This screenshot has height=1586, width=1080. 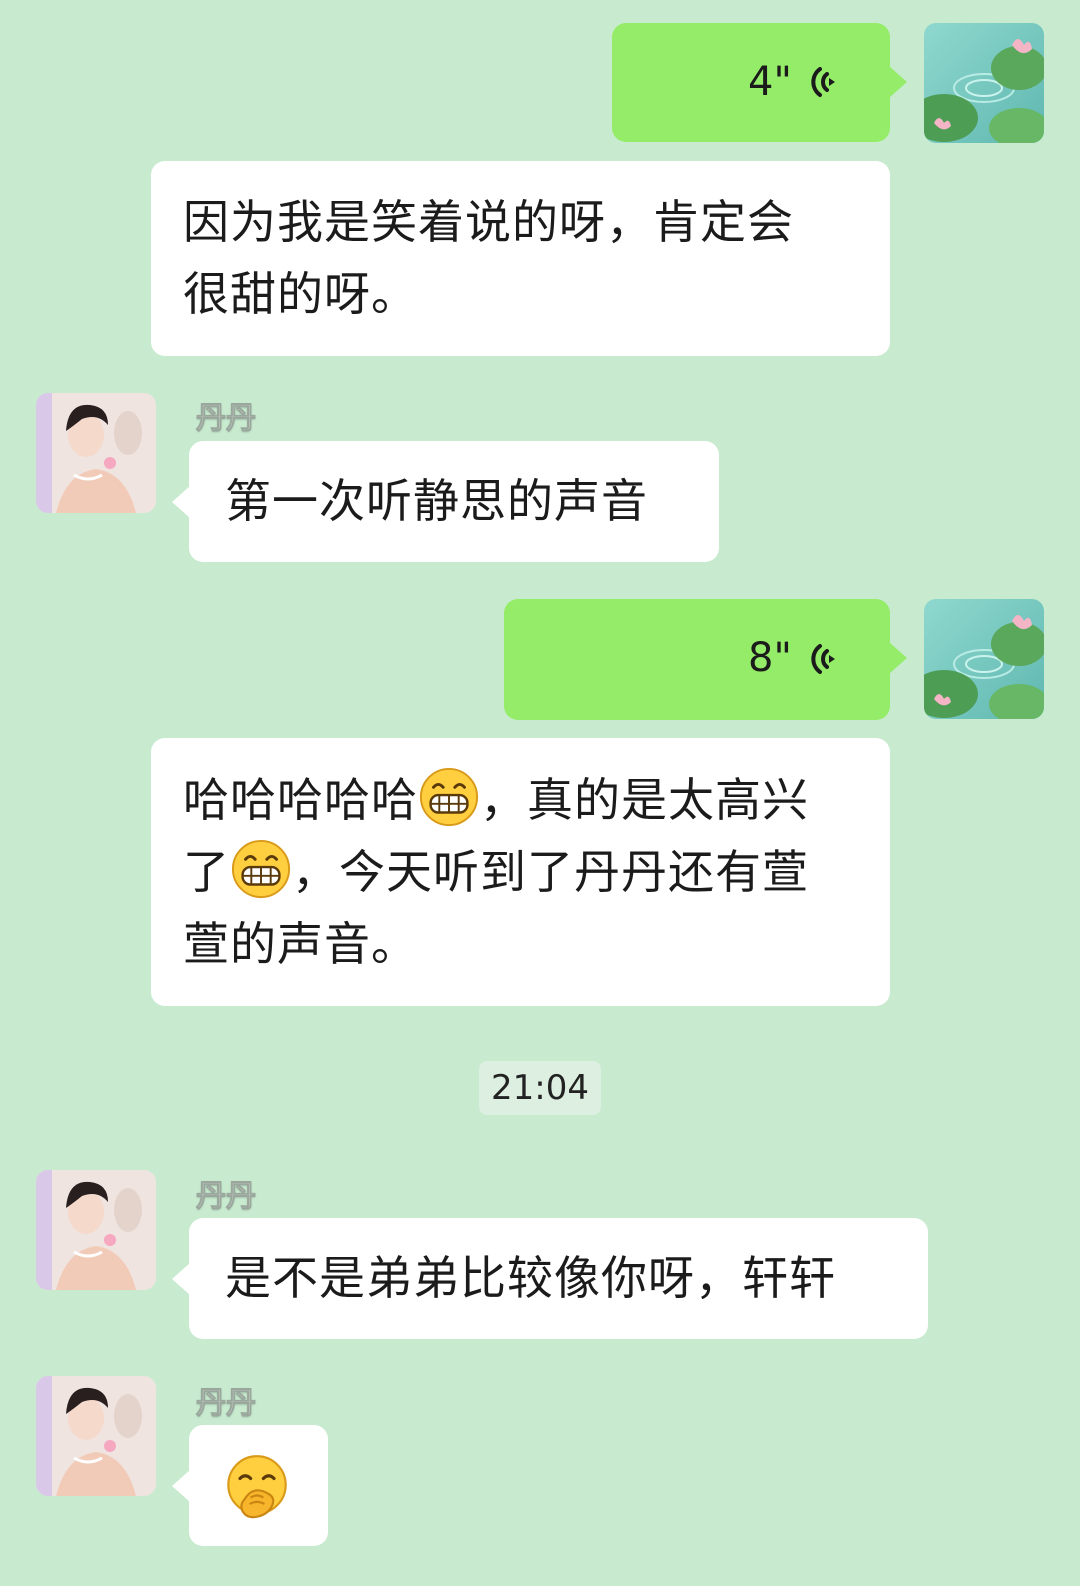 I want to click on voice-message-bubble: 4", so click(x=751, y=82).